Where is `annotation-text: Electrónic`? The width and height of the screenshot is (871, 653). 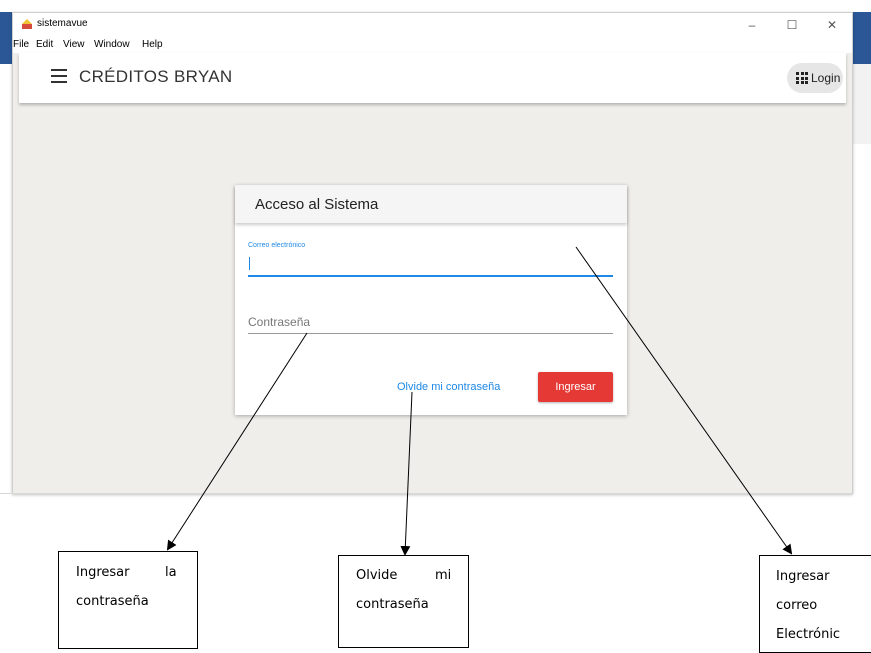 annotation-text: Electrónic is located at coordinates (808, 634).